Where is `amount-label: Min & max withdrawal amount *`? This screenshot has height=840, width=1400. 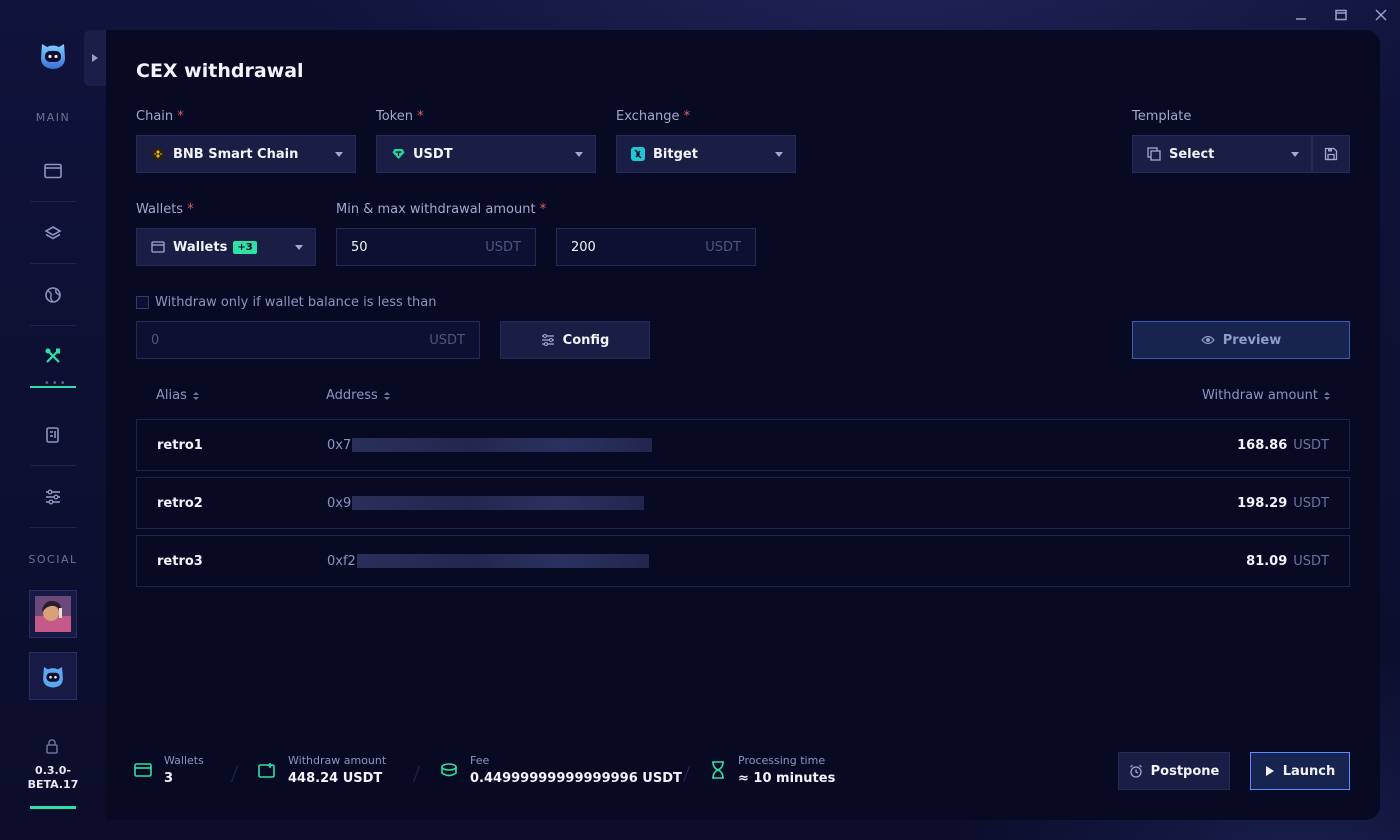
amount-label: Min & max withdrawal amount * is located at coordinates (441, 209).